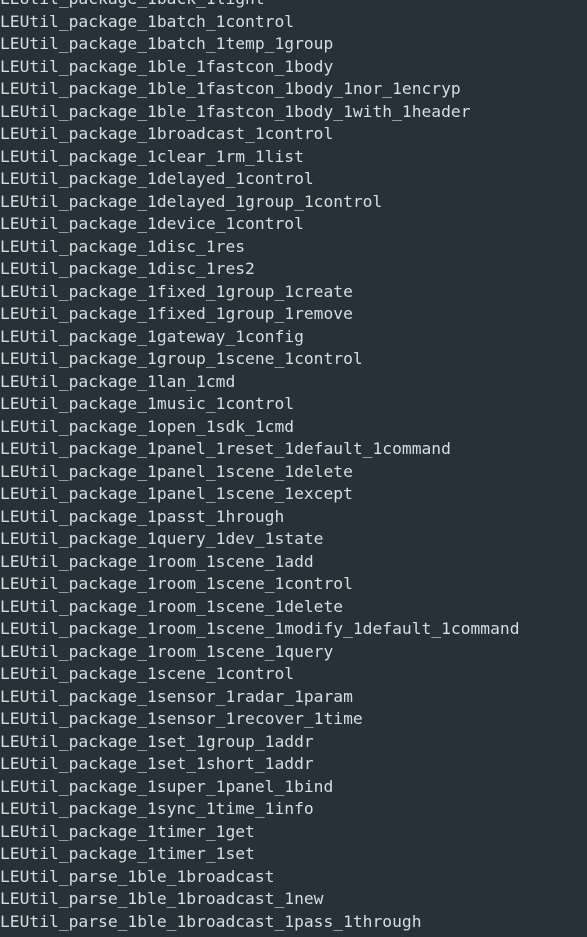  What do you see at coordinates (152, 336) in the screenshot?
I see `list-item: LEUtil_package_1gateway_1config` at bounding box center [152, 336].